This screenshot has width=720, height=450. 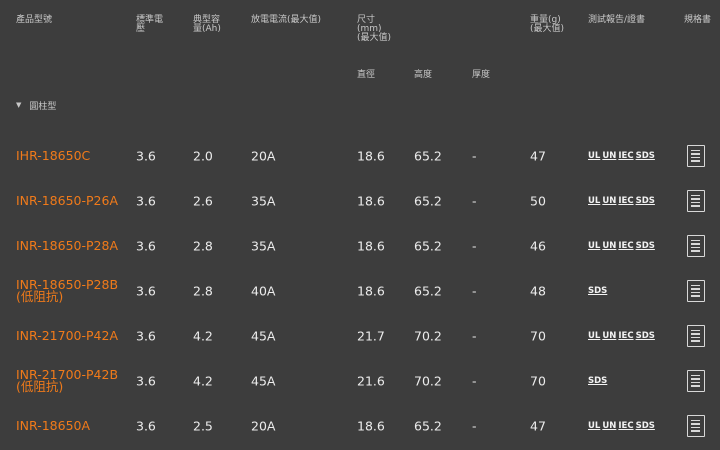 I want to click on model-link: IHR-18650C, so click(x=53, y=155).